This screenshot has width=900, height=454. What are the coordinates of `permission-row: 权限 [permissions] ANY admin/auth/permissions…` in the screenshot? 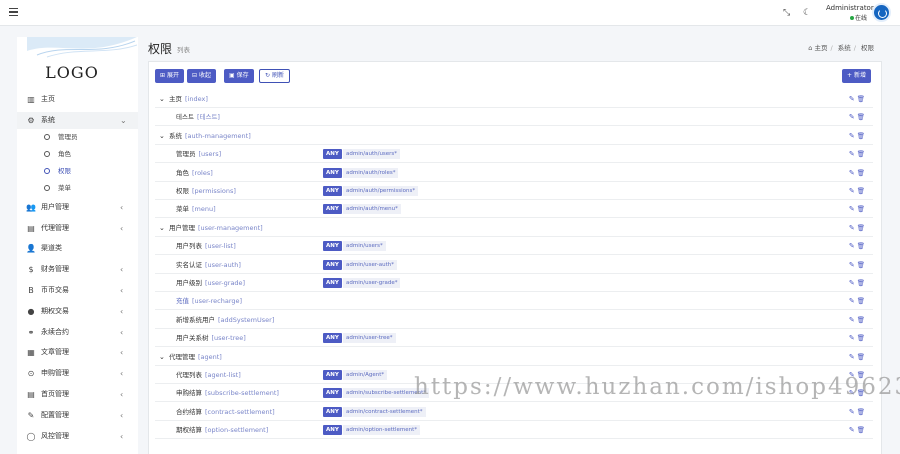 It's located at (514, 191).